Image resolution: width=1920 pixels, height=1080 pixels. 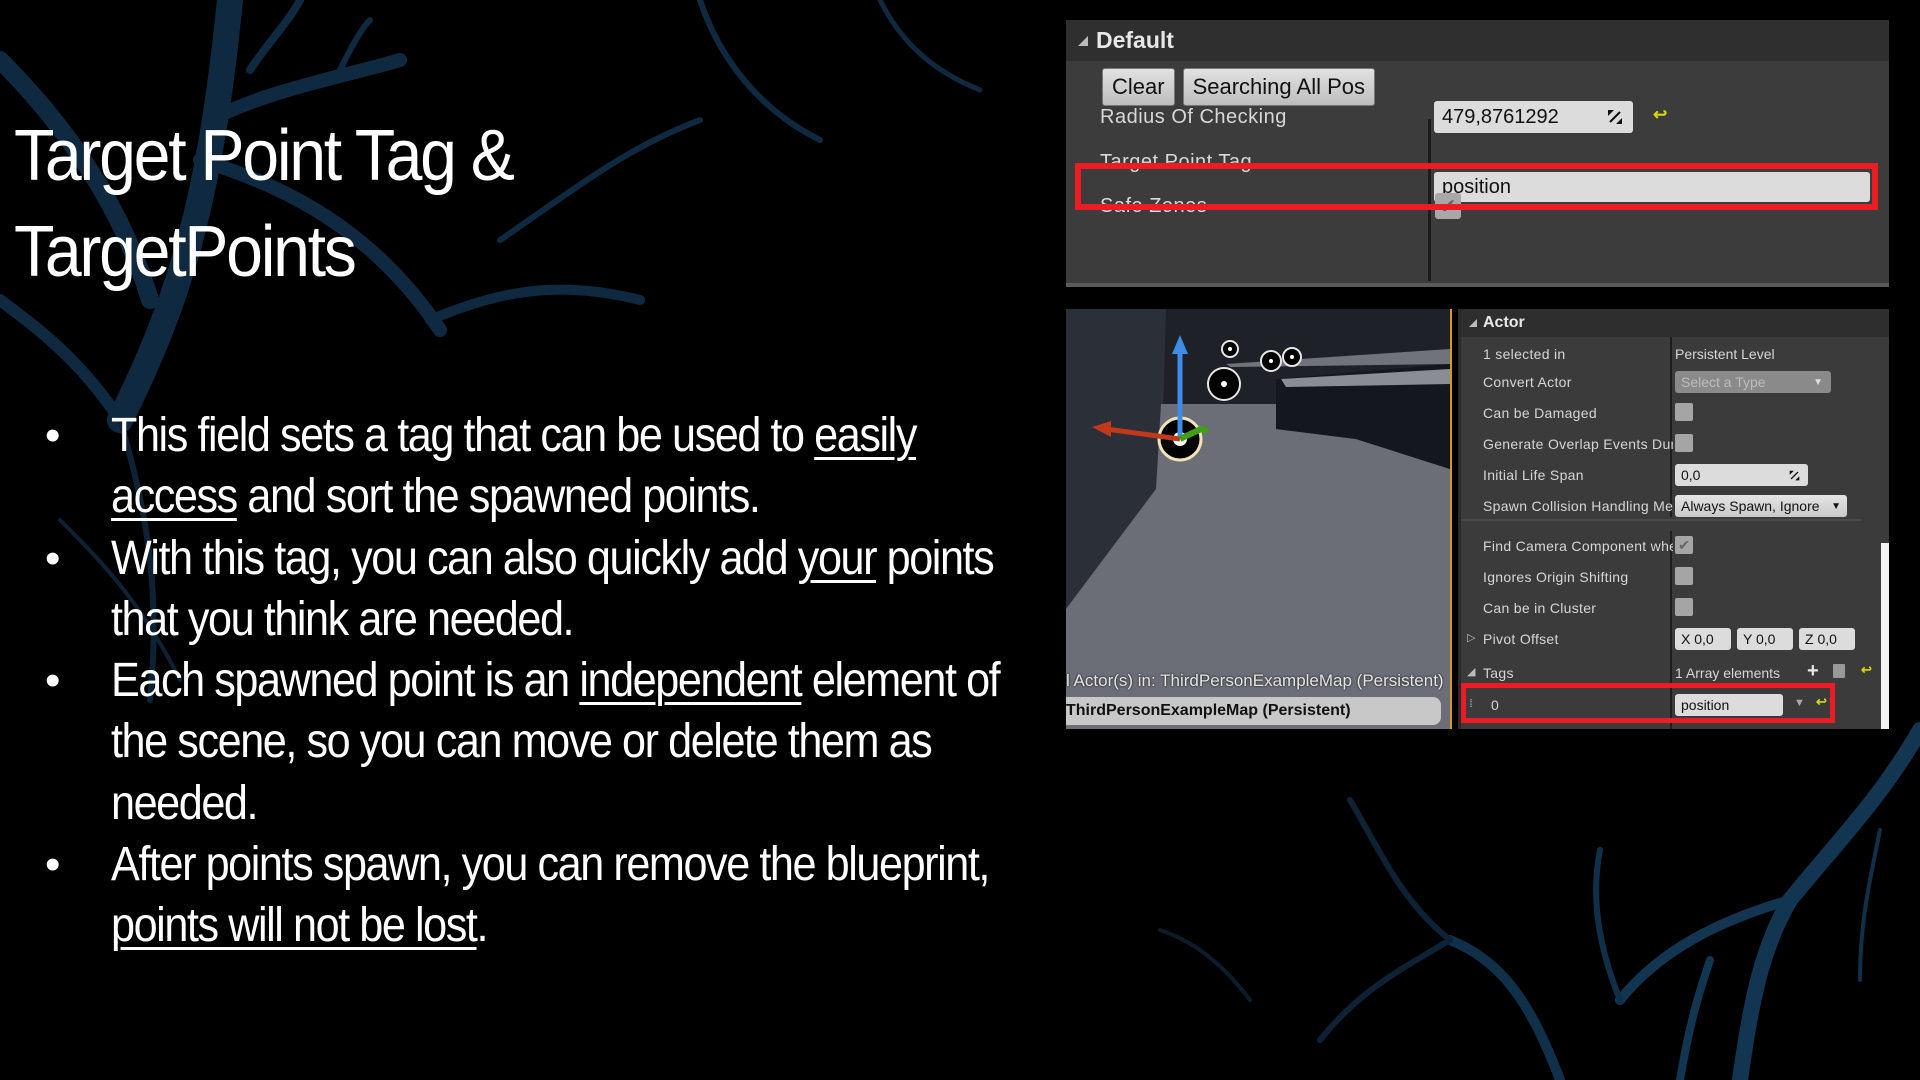 What do you see at coordinates (1691, 475) in the screenshot?
I see `initial-life-span-value: 0,0` at bounding box center [1691, 475].